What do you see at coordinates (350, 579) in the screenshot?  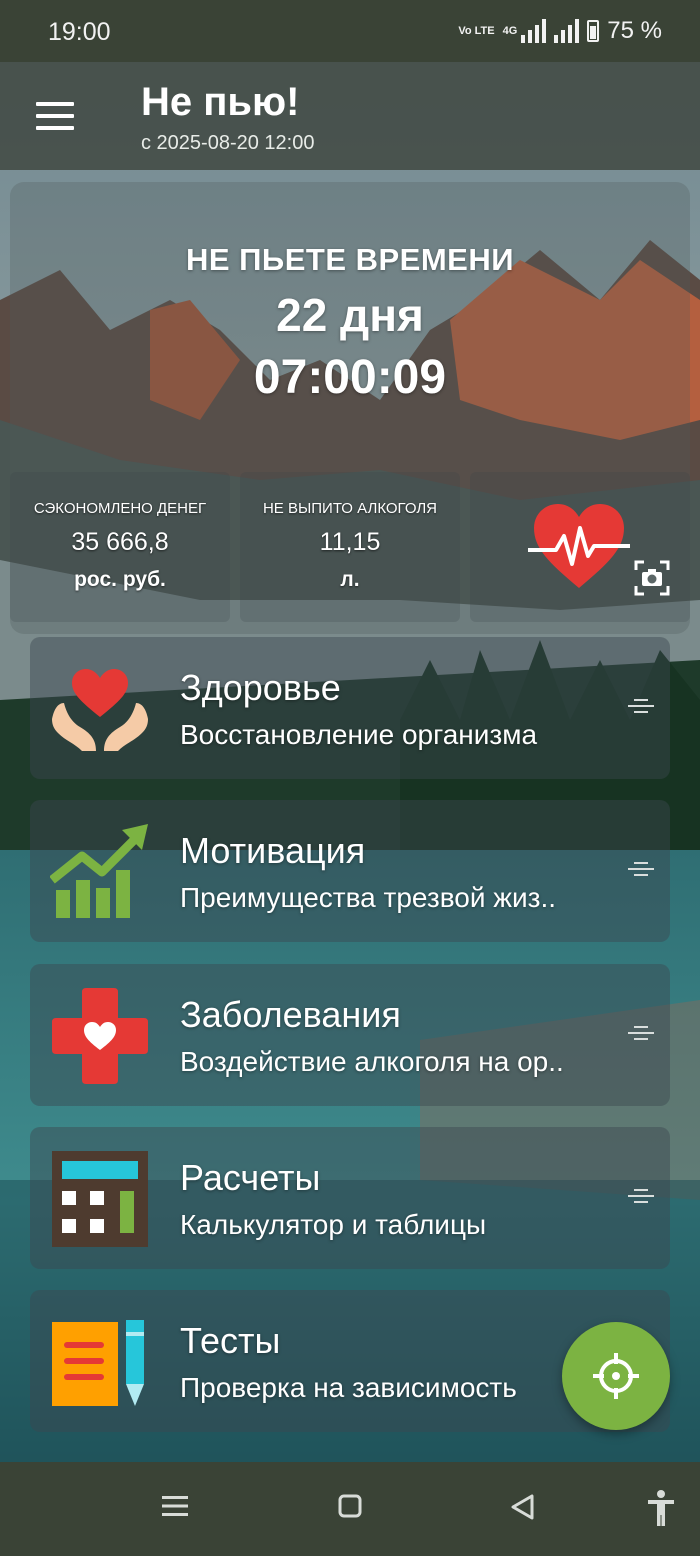 I see `stat-unit: л.` at bounding box center [350, 579].